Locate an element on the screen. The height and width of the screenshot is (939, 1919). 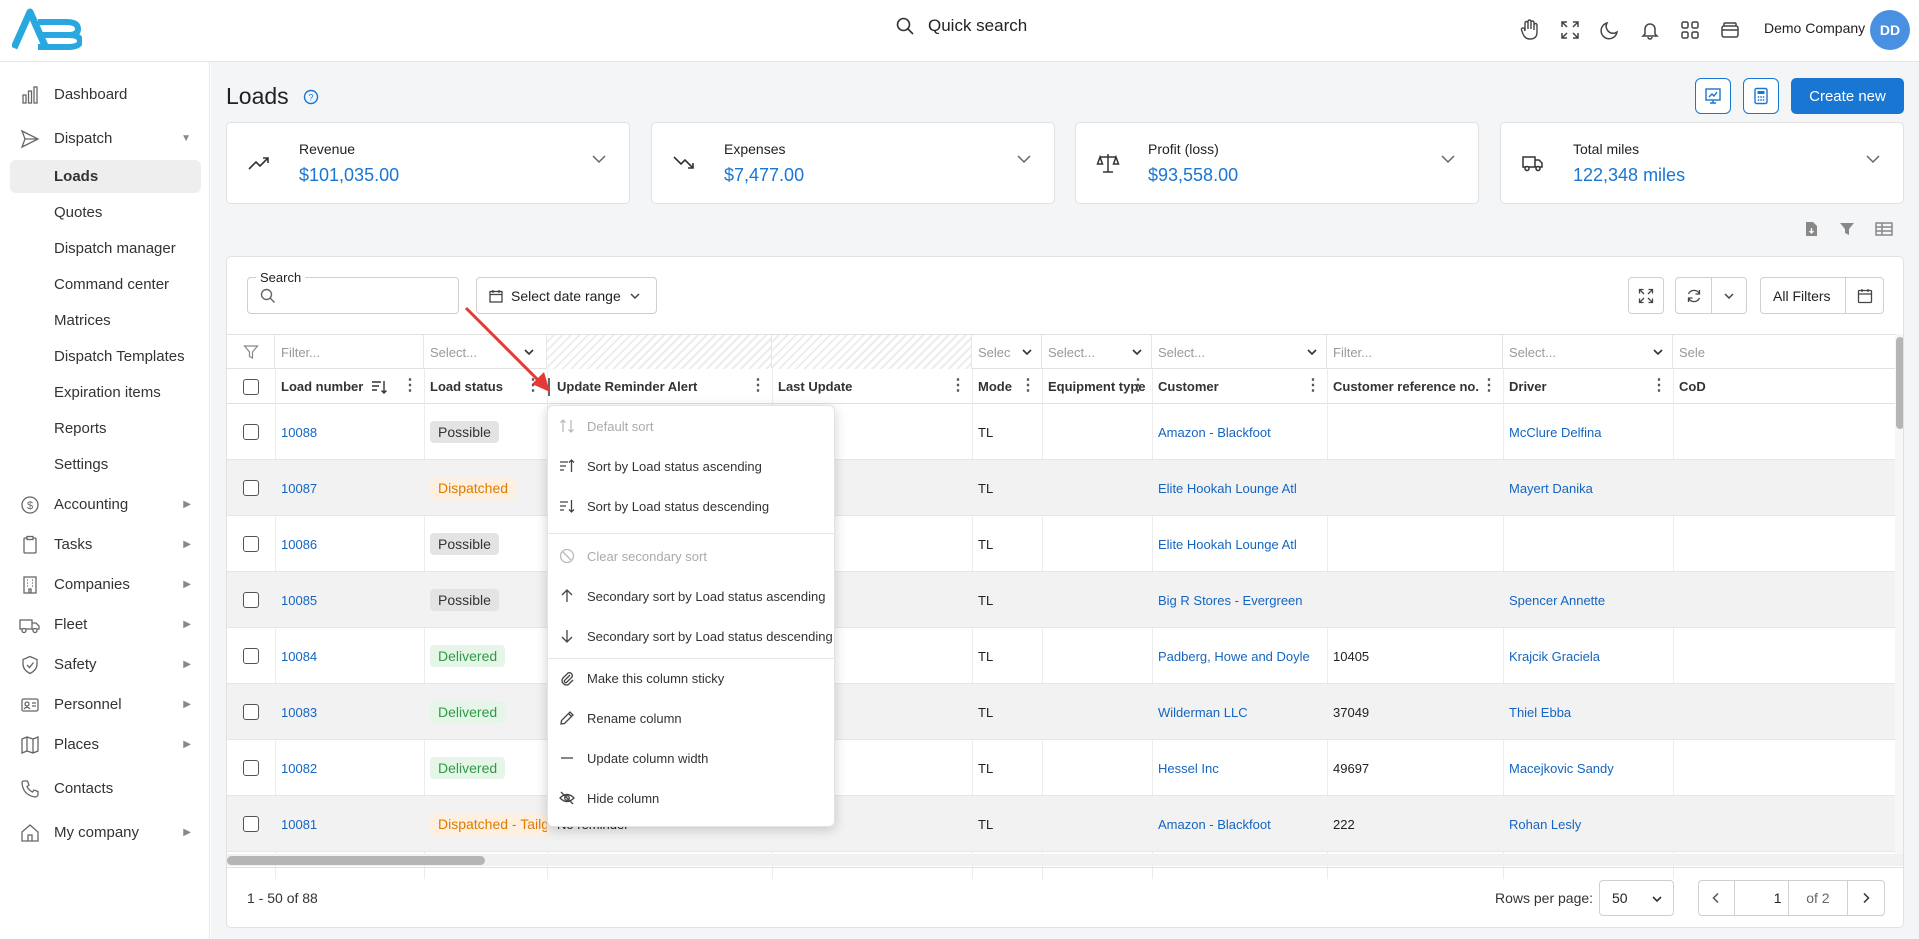
company-name: Demo Company is located at coordinates (1814, 28).